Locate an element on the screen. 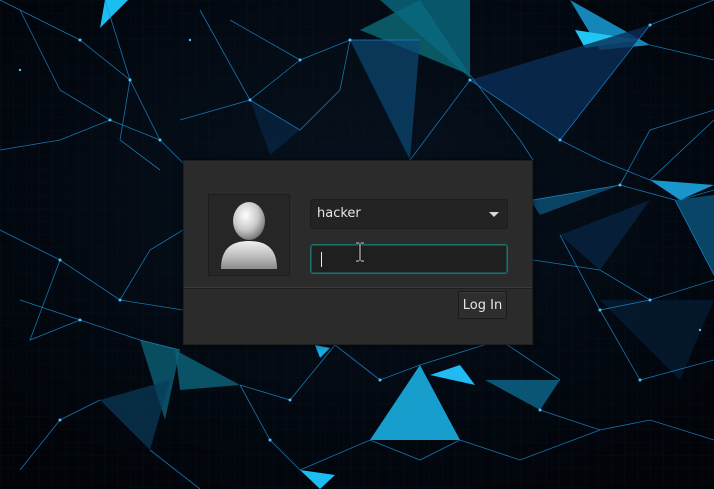 The image size is (714, 489). user-avatar is located at coordinates (249, 235).